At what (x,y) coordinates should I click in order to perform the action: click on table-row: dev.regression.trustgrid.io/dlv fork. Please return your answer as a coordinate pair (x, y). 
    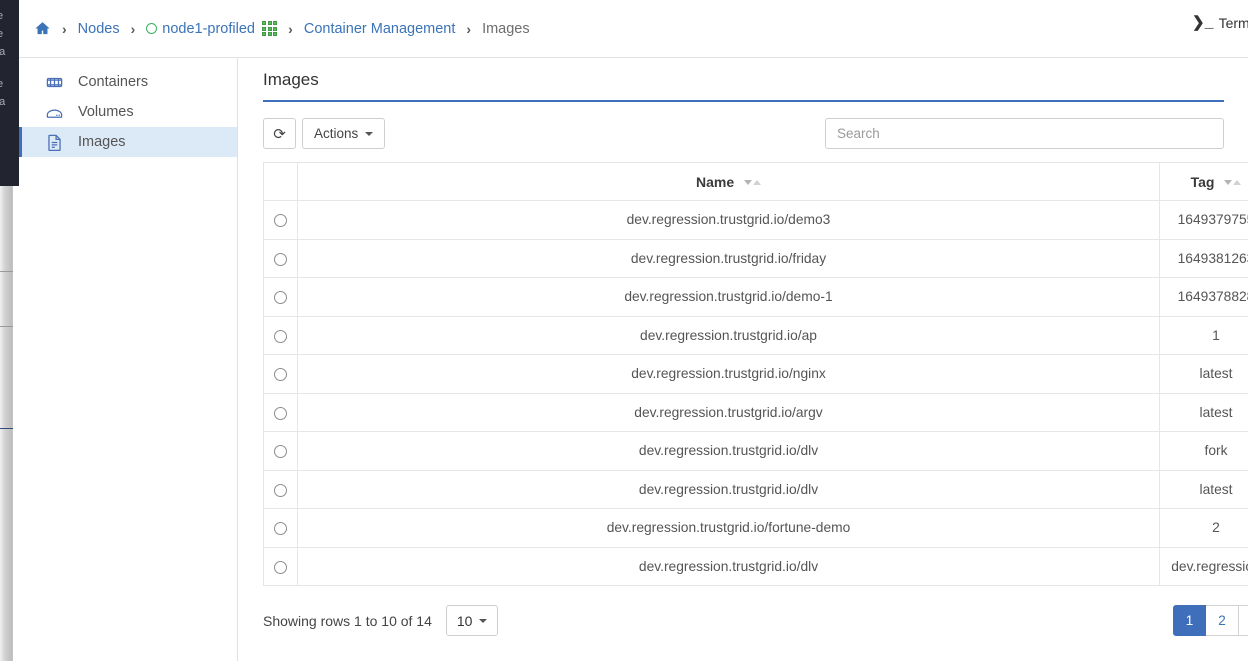
    Looking at the image, I should click on (755, 451).